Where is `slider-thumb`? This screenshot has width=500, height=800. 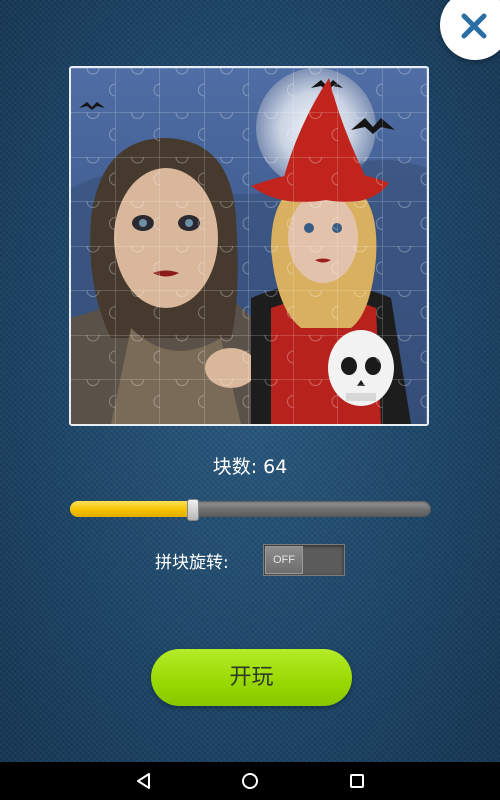
slider-thumb is located at coordinates (193, 510).